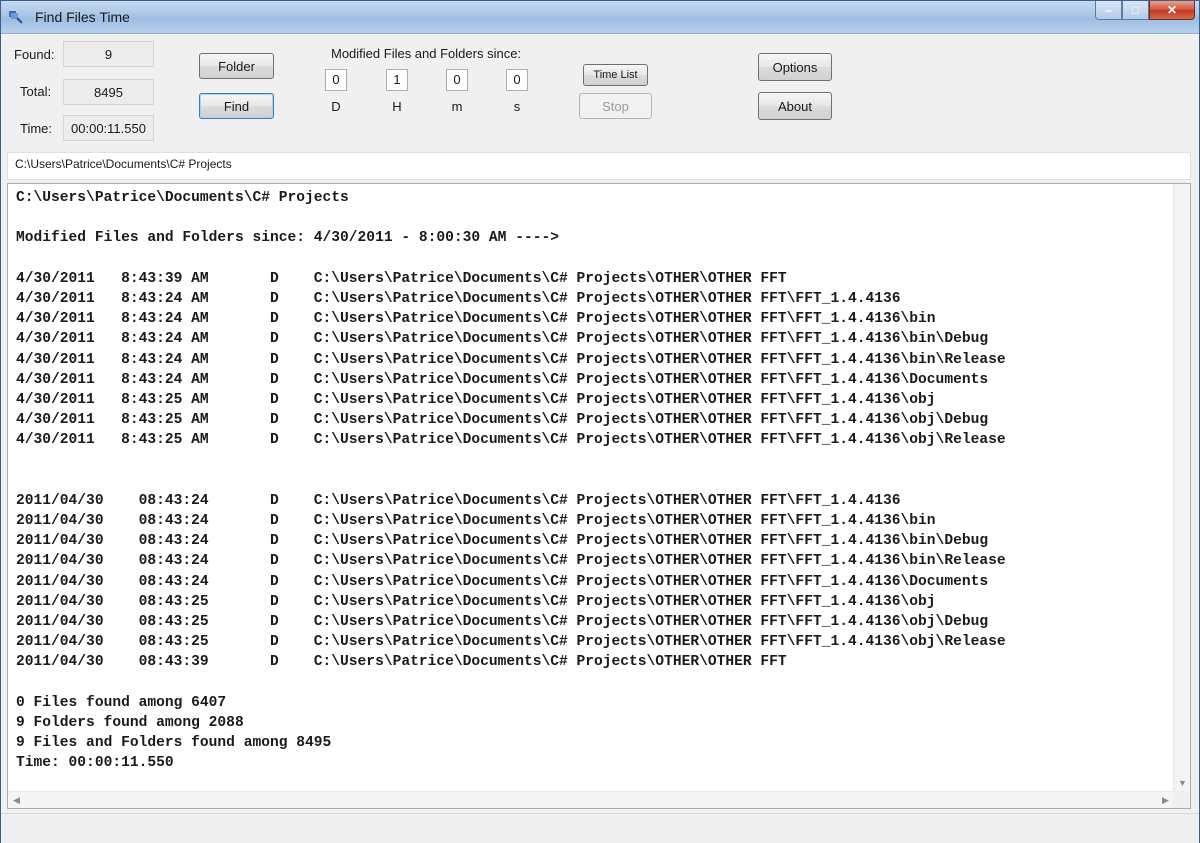 The height and width of the screenshot is (843, 1200). What do you see at coordinates (95, 763) in the screenshot?
I see `output-line: Time: 00:00:11.550` at bounding box center [95, 763].